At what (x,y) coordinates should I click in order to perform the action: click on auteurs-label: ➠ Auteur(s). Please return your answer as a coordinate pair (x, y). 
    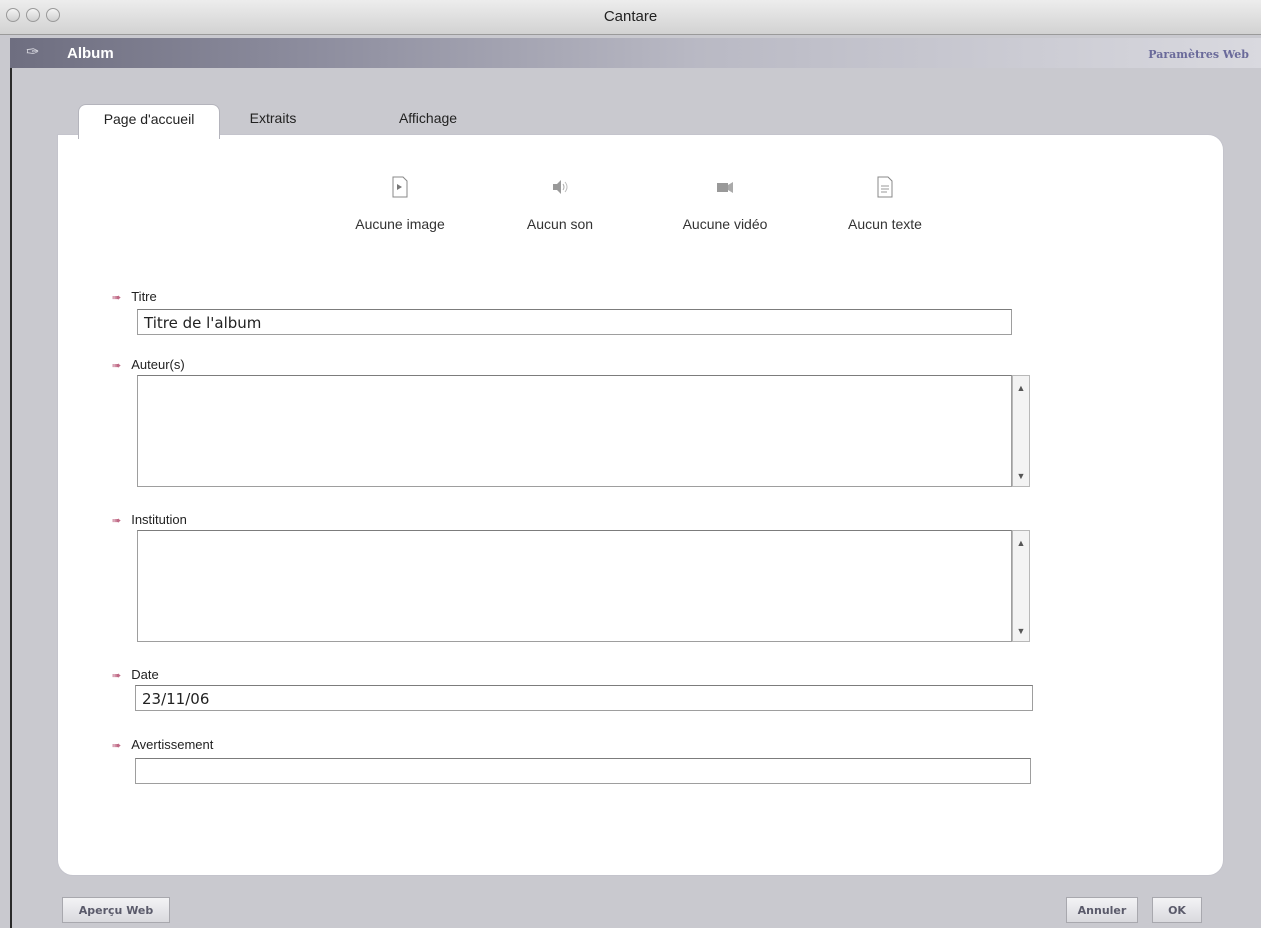
    Looking at the image, I should click on (148, 364).